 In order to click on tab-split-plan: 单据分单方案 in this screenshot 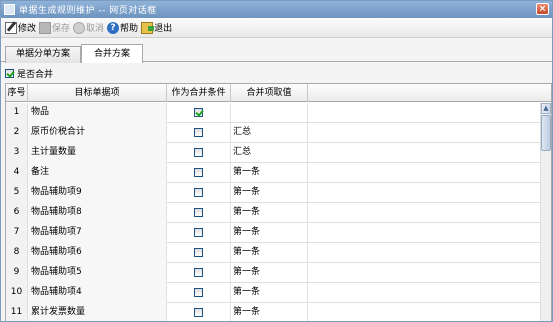, I will do `click(43, 54)`.